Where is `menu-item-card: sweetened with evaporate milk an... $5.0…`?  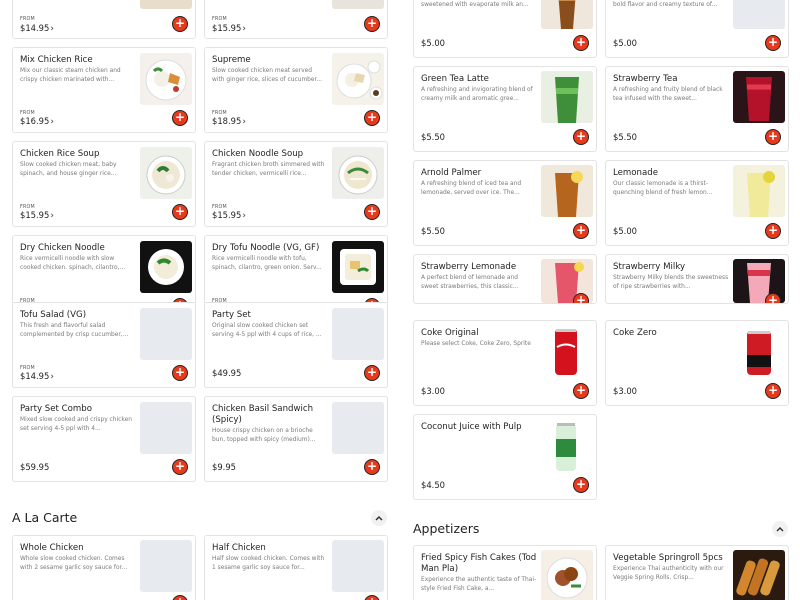 menu-item-card: sweetened with evaporate milk an... $5.0… is located at coordinates (505, 29).